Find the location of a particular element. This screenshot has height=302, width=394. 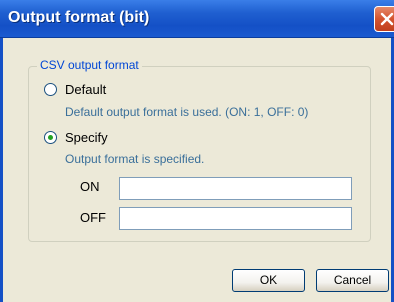

radio-default-label: Default is located at coordinates (86, 89).